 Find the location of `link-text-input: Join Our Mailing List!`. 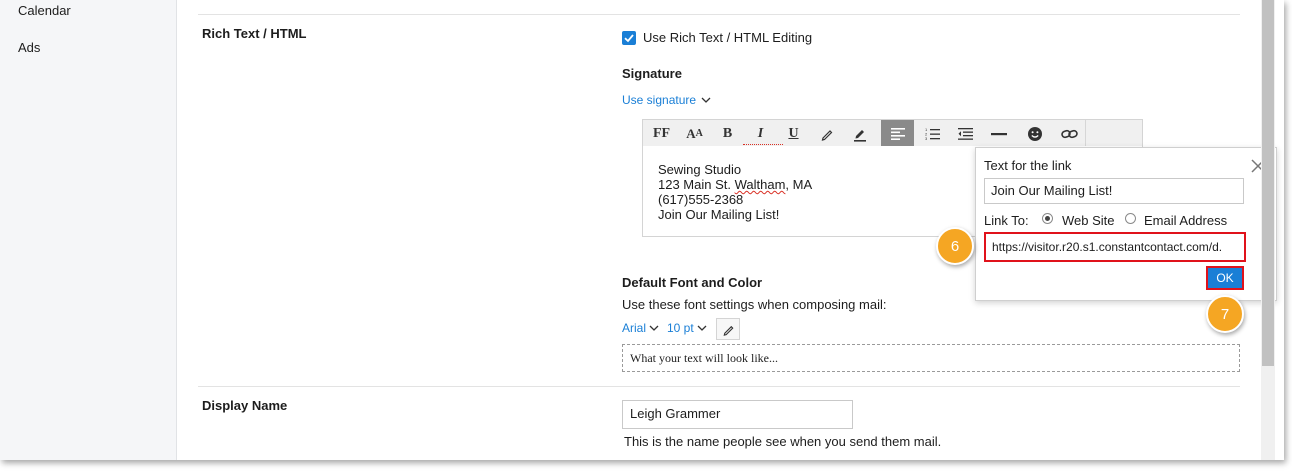

link-text-input: Join Our Mailing List! is located at coordinates (1114, 191).